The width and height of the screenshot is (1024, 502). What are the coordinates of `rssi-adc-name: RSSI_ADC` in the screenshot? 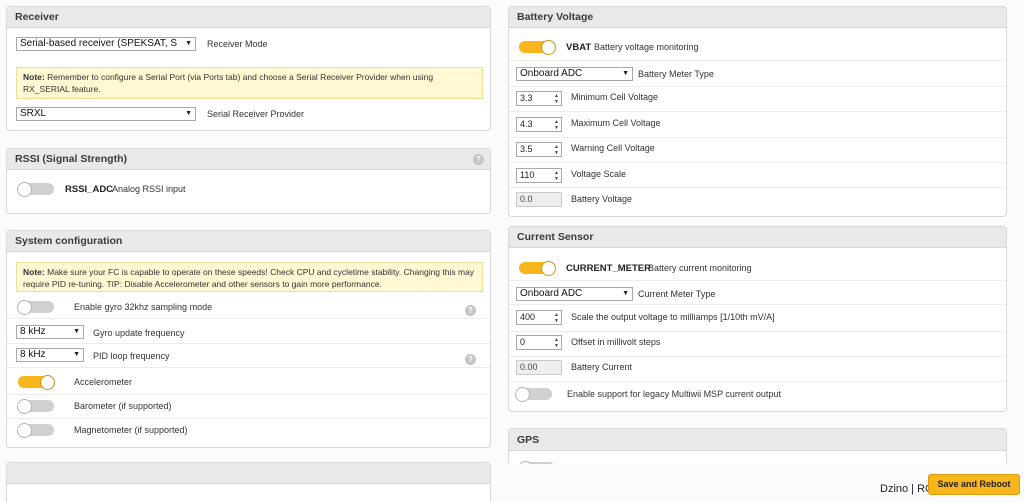 It's located at (89, 189).